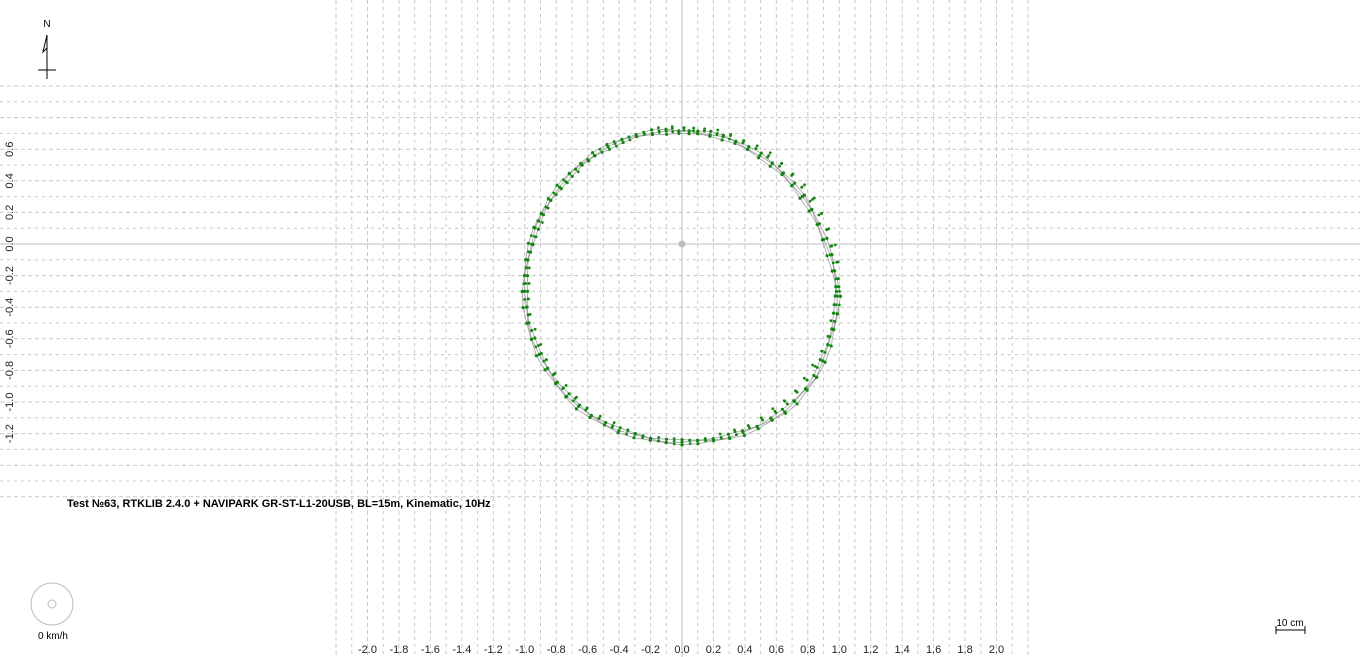 Image resolution: width=1360 pixels, height=657 pixels. I want to click on x-tick-label: -1.4, so click(461, 650).